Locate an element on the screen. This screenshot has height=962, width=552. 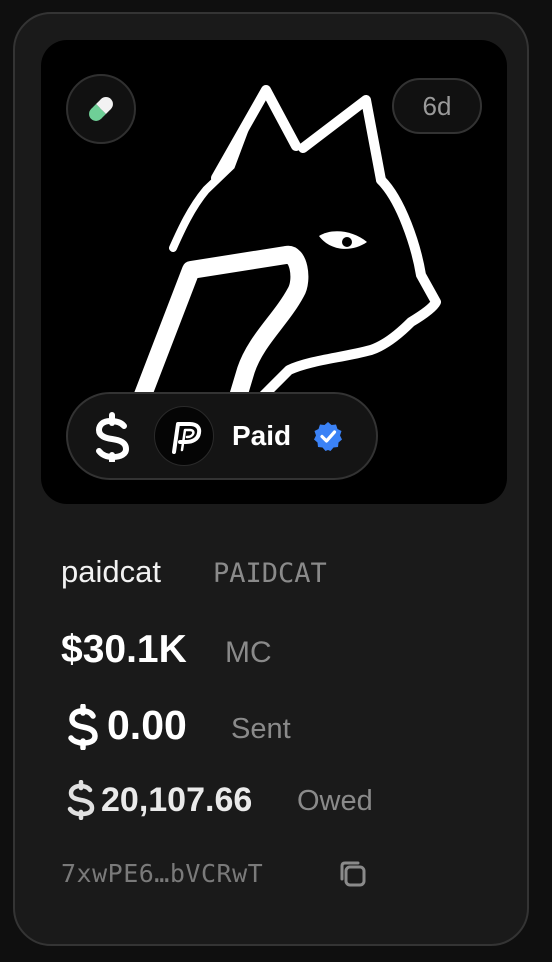
owed-value: 20,107.66 is located at coordinates (177, 800).